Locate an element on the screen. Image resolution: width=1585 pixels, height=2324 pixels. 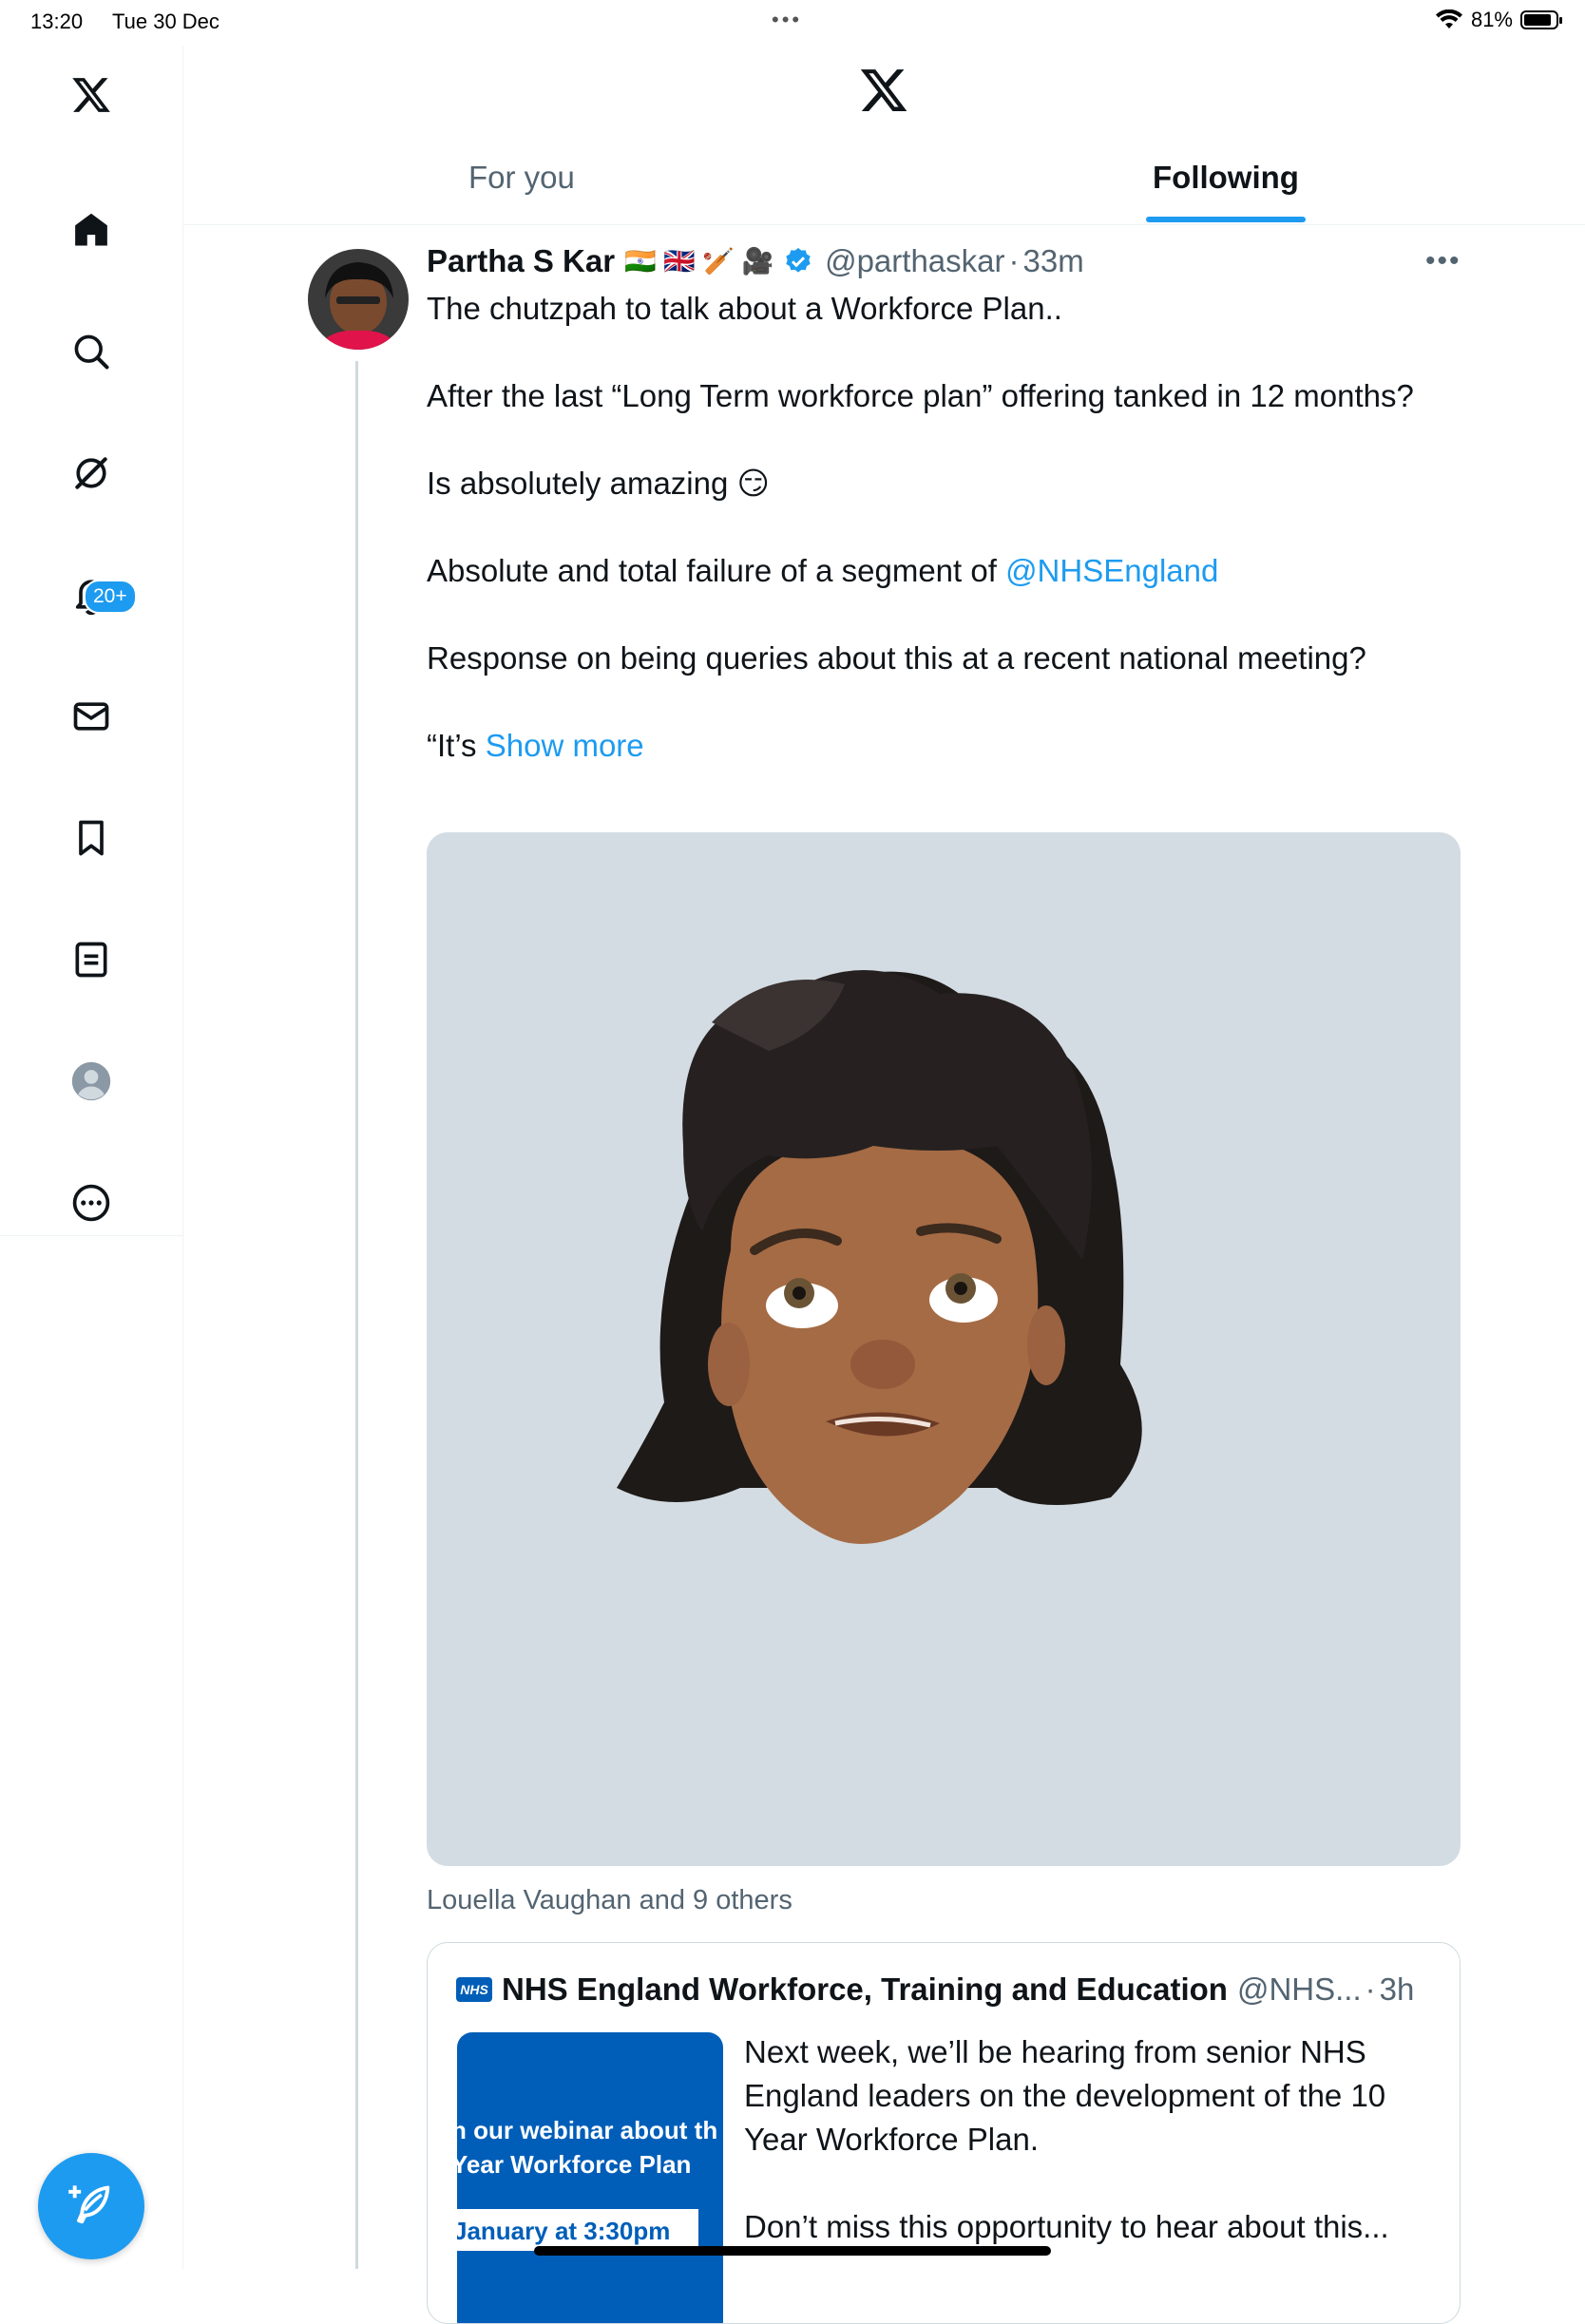
author-name-emojis: 🇮🇳 🇬🇧 🏏 🎥 is located at coordinates (699, 261).